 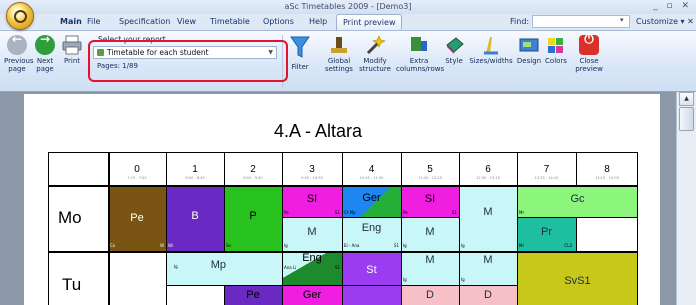 I want to click on period-time: 8:00 - 8:45, so click(x=195, y=178).